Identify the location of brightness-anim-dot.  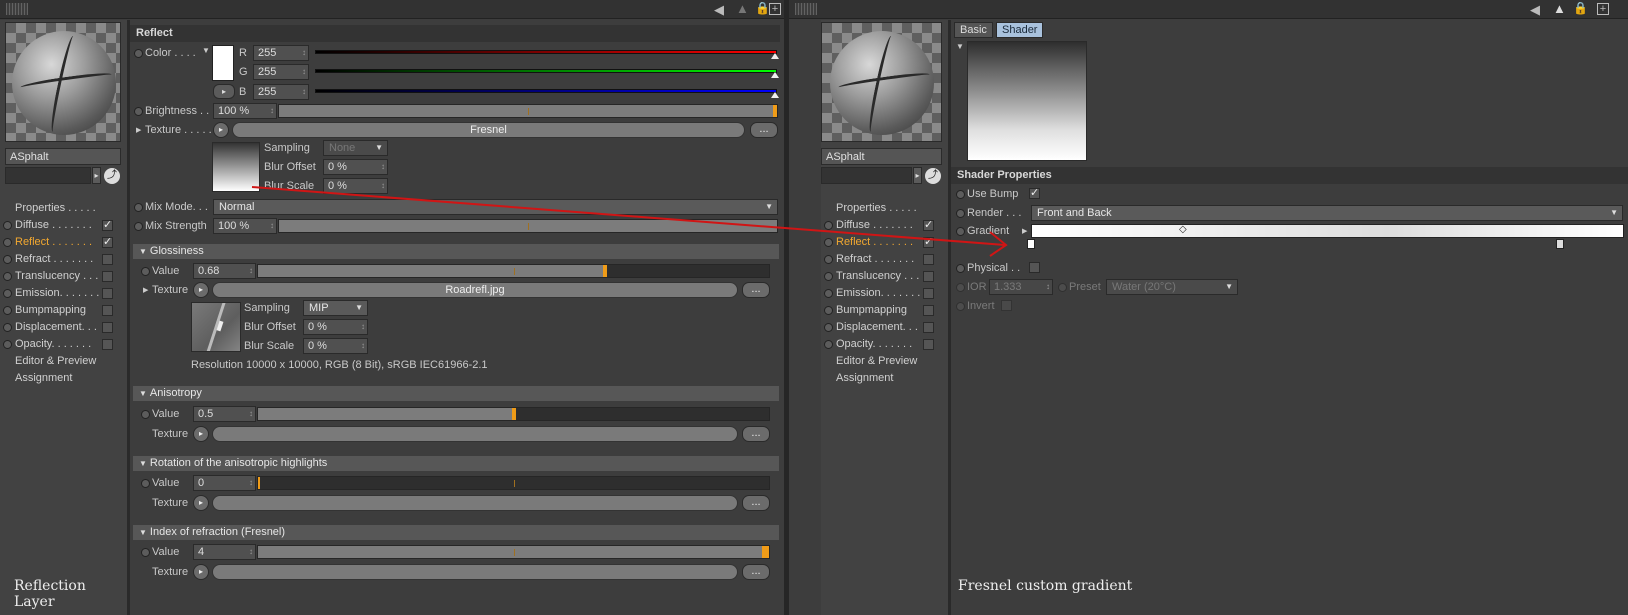
(138, 111).